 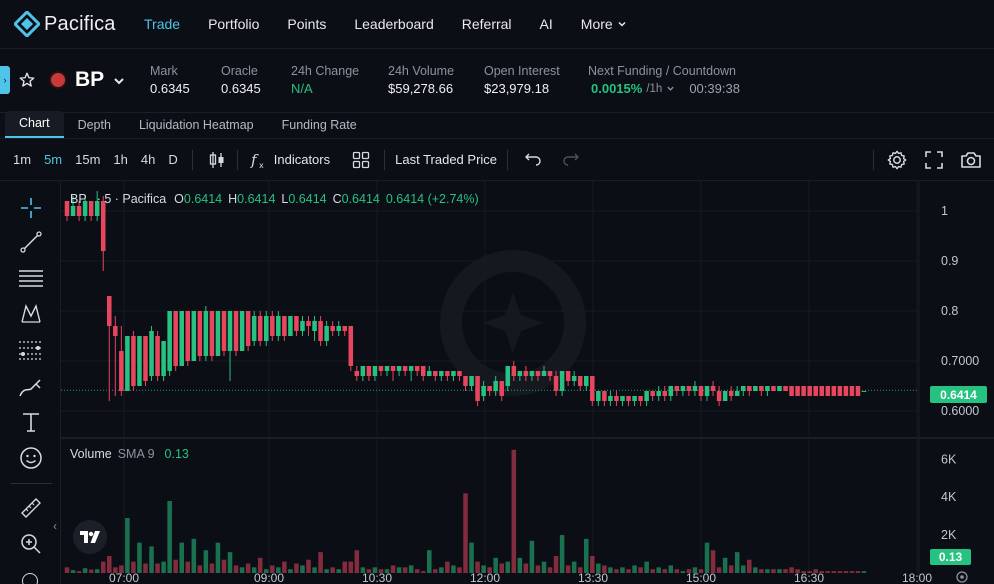 What do you see at coordinates (257, 160) in the screenshot?
I see `function-icon: fx` at bounding box center [257, 160].